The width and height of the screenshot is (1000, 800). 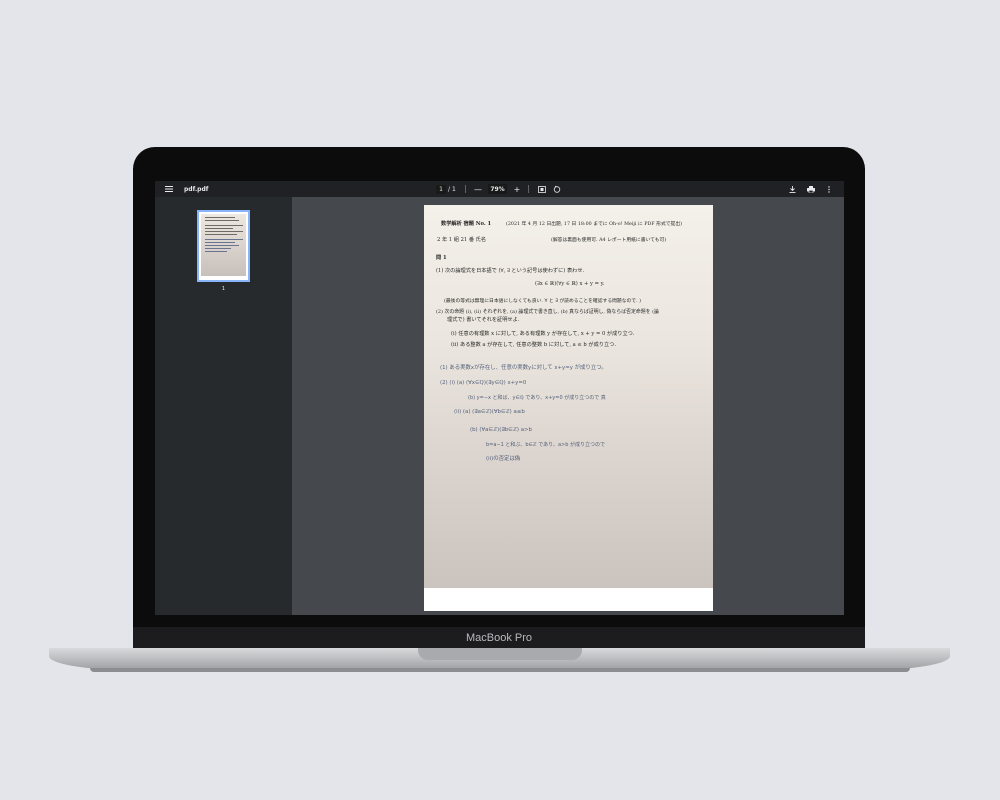 What do you see at coordinates (500, 654) in the screenshot?
I see `laptop-opening-notch` at bounding box center [500, 654].